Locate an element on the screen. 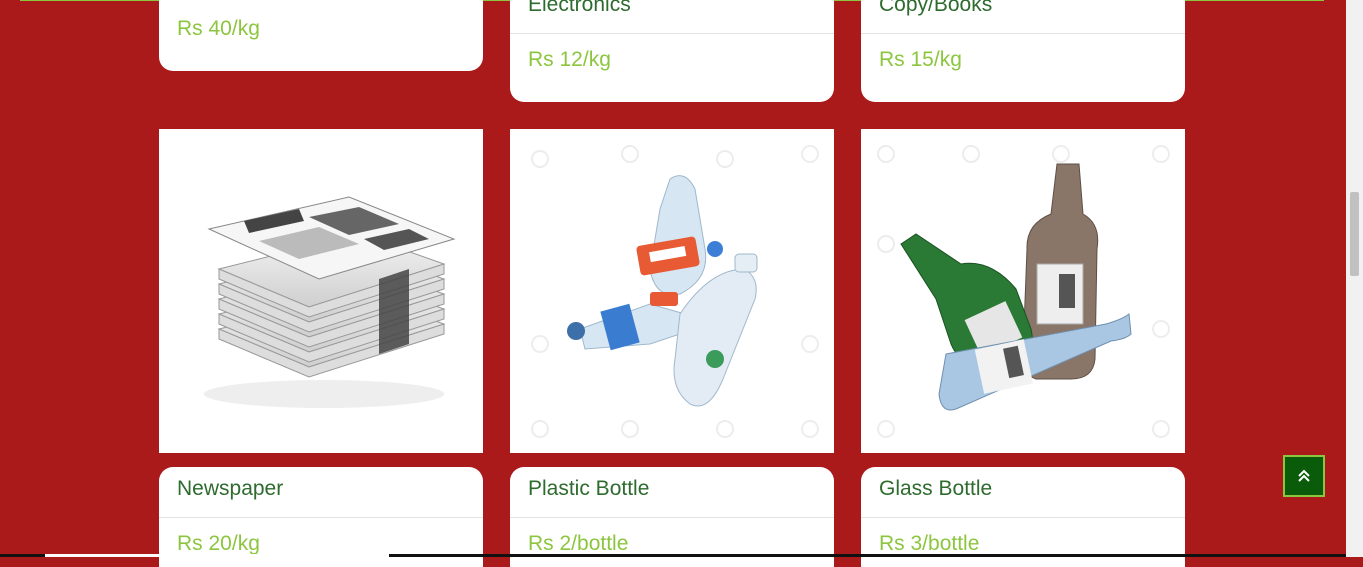  product-price: Rs 20/kg is located at coordinates (218, 543).